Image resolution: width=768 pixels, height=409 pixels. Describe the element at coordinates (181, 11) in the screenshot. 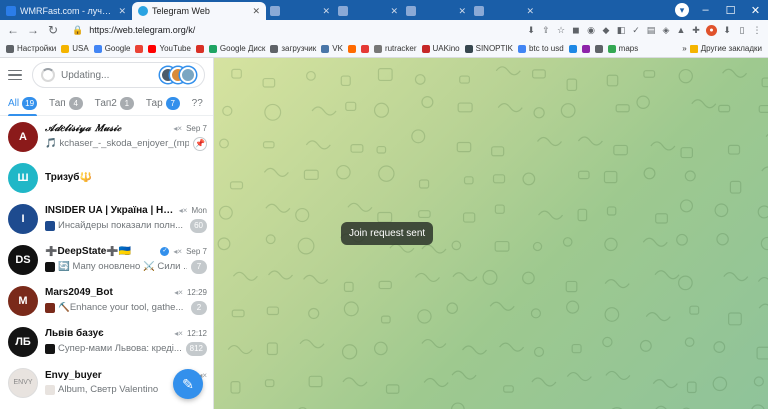

I see `tab-title: Telegram Web` at that location.